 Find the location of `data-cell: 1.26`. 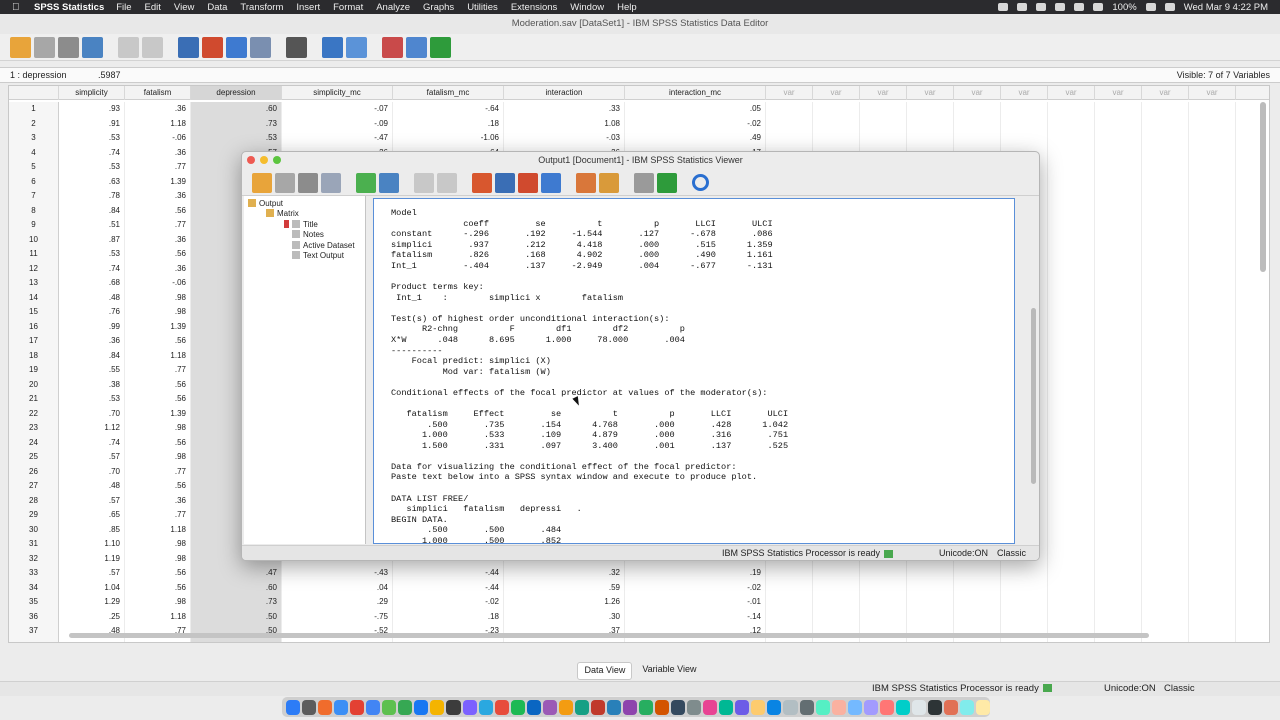

data-cell: 1.26 is located at coordinates (564, 602).